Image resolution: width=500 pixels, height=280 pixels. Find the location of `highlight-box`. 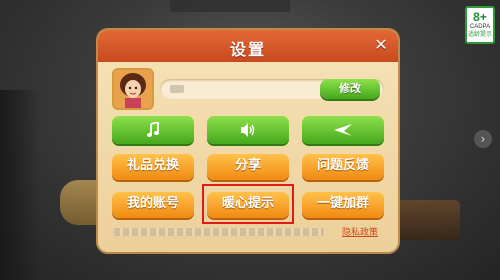

highlight-box is located at coordinates (248, 204).